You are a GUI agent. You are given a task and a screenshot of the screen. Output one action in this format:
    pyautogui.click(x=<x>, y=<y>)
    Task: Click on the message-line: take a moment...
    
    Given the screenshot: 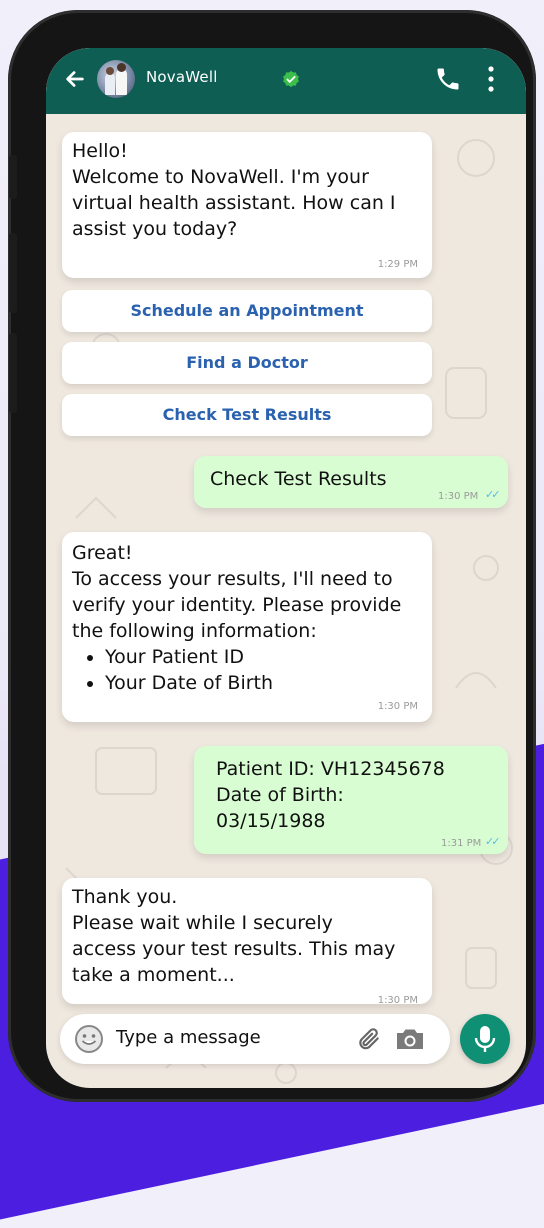 What is the action you would take?
    pyautogui.click(x=153, y=975)
    